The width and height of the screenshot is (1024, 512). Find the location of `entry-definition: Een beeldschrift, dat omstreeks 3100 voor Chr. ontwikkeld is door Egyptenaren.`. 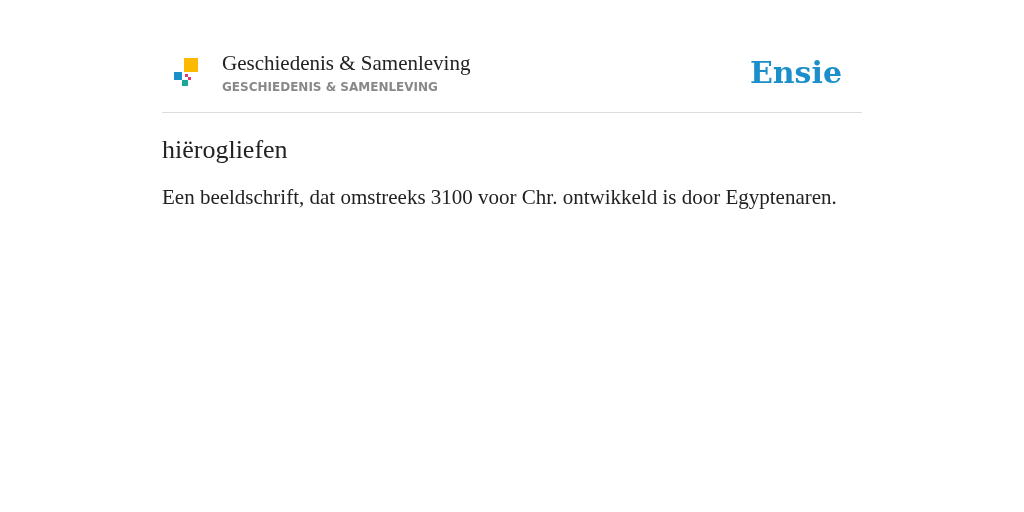

entry-definition: Een beeldschrift, dat omstreeks 3100 voor Chr. ontwikkeld is door Egyptenaren. is located at coordinates (500, 197).